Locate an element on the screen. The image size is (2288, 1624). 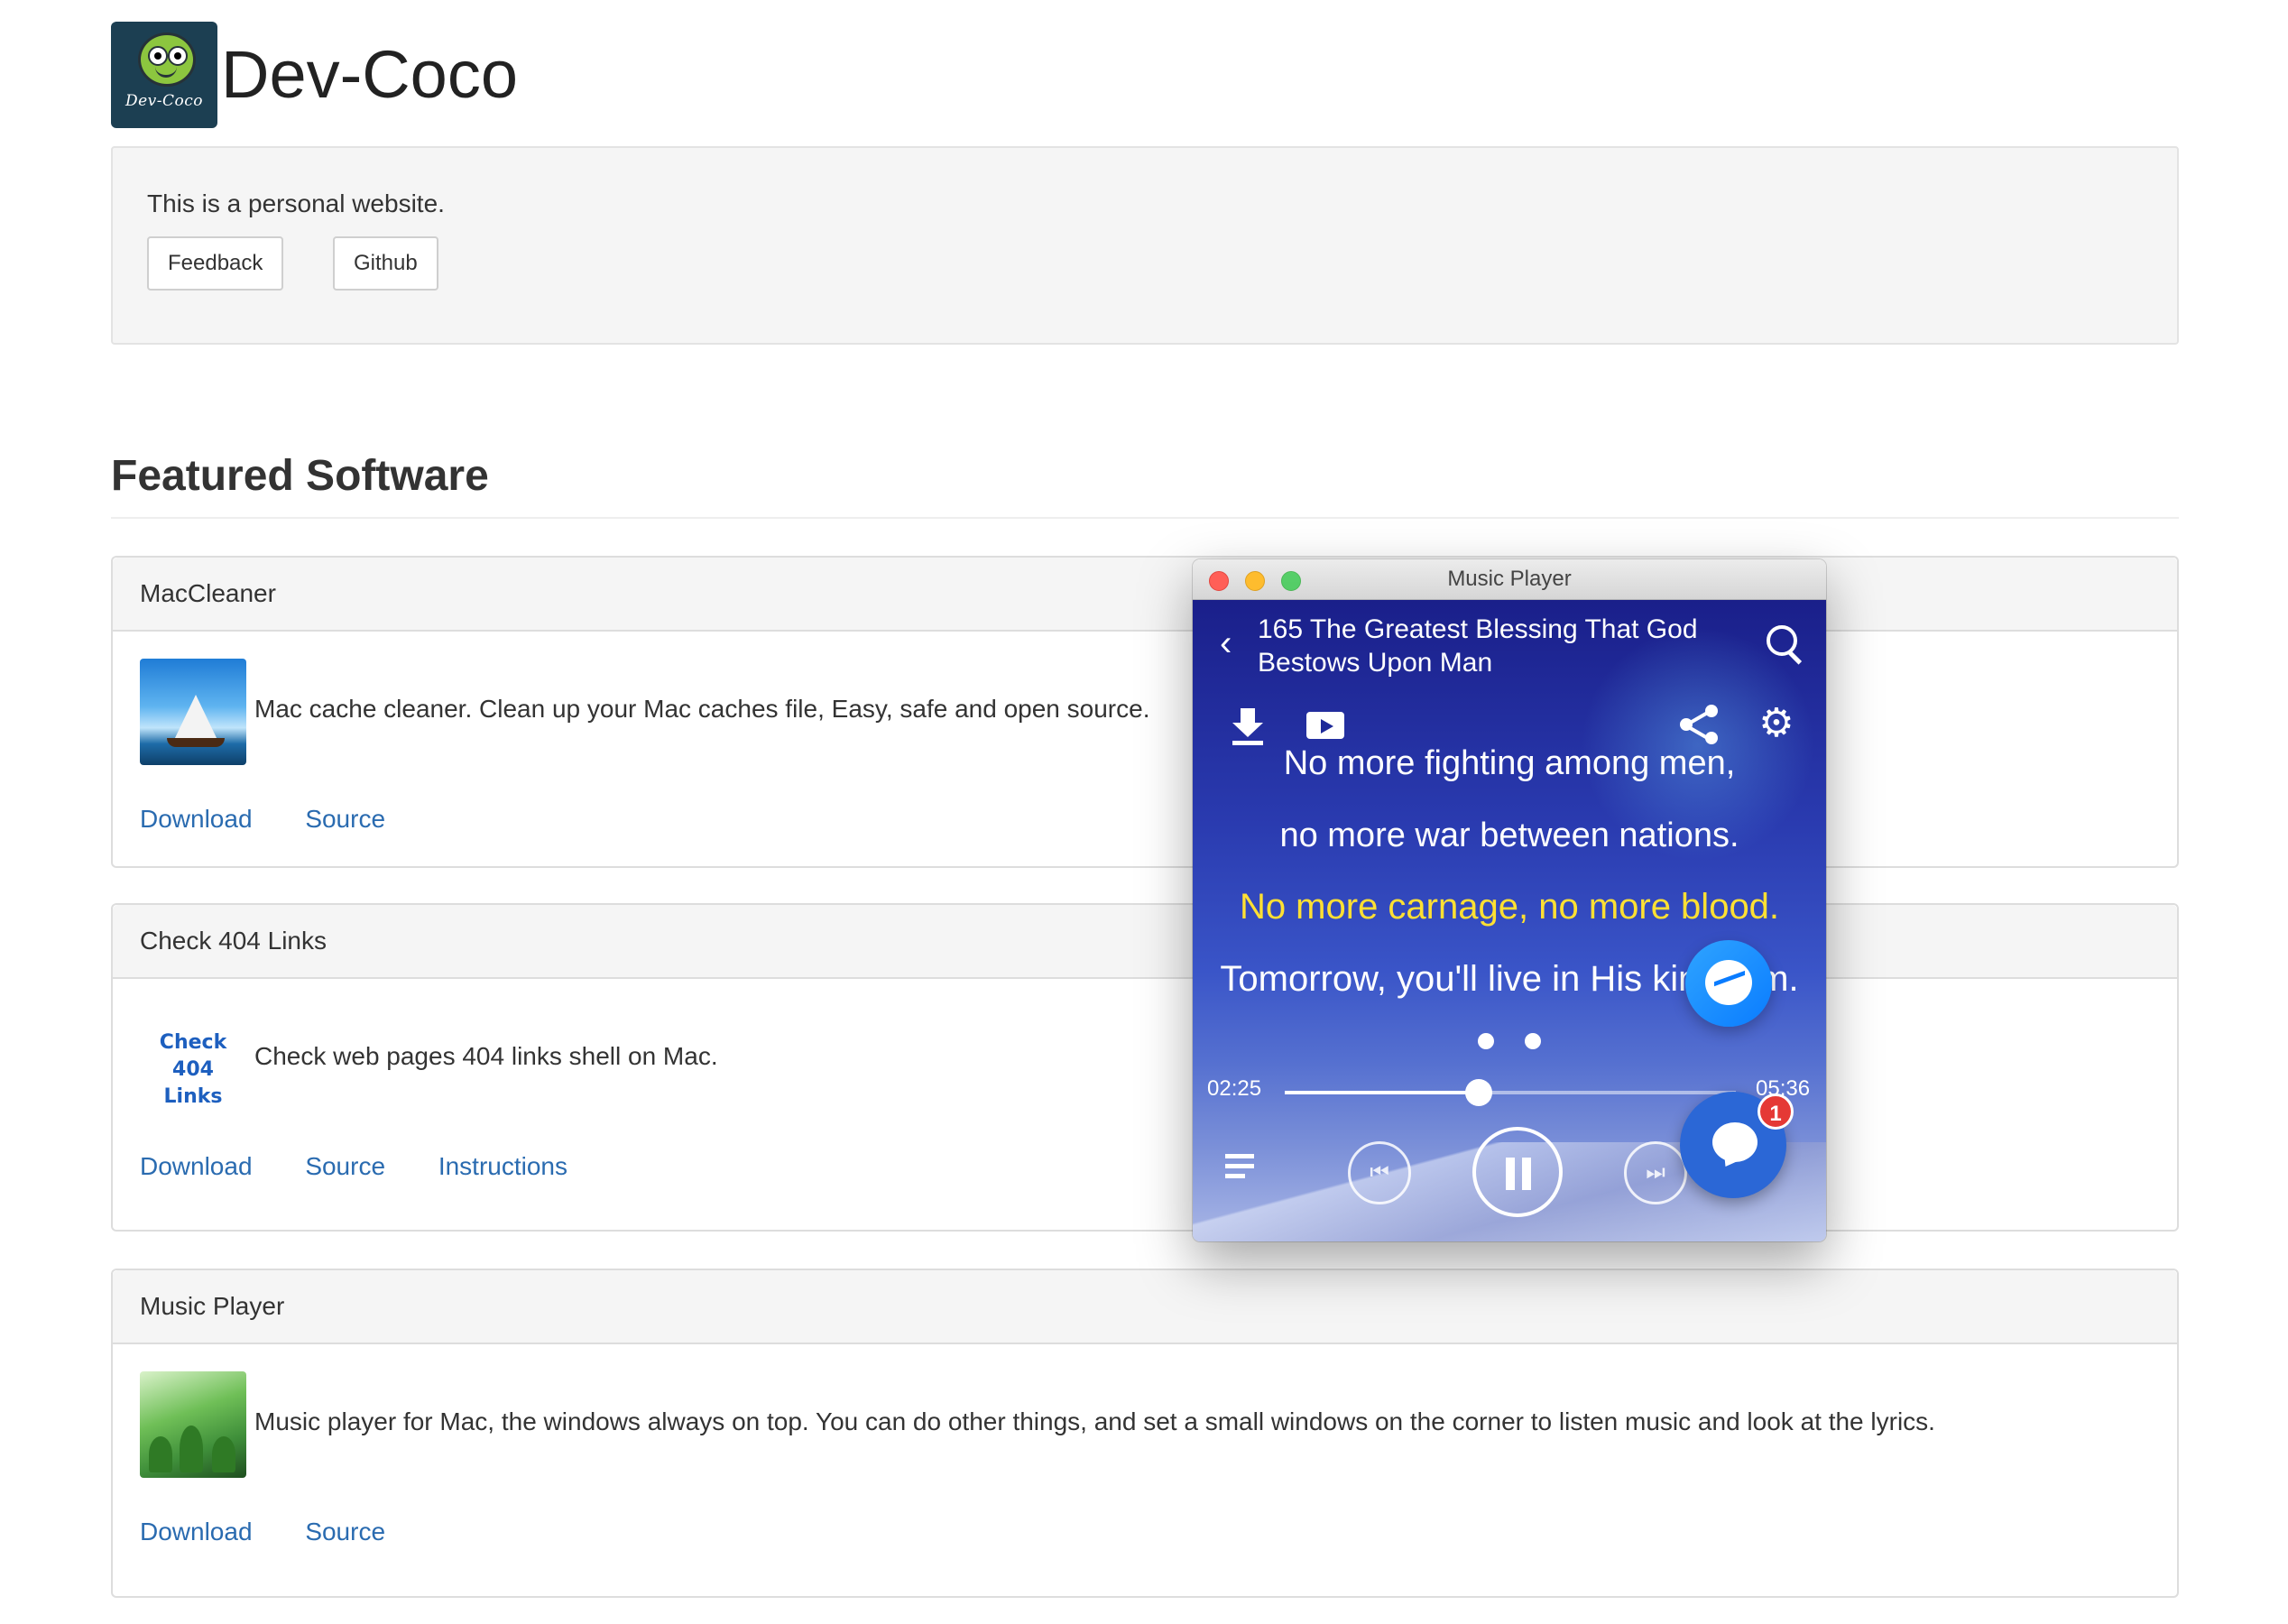
zoom-window-button is located at coordinates (1291, 581).